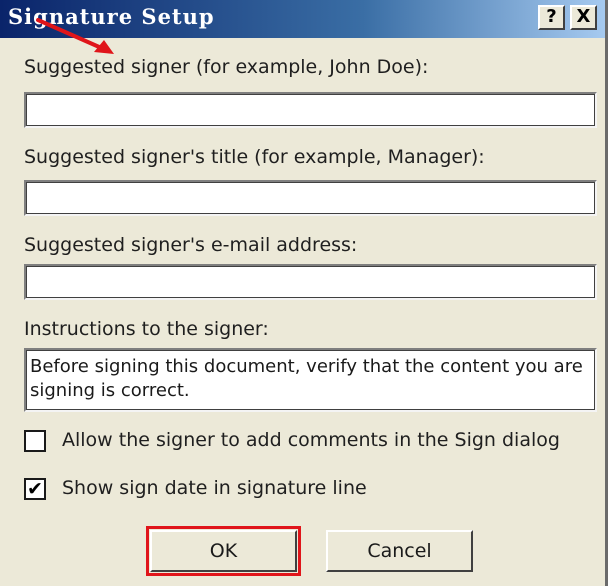 This screenshot has width=608, height=586. I want to click on signer-email-label-text: Suggested signer's e-mail address:, so click(191, 245).